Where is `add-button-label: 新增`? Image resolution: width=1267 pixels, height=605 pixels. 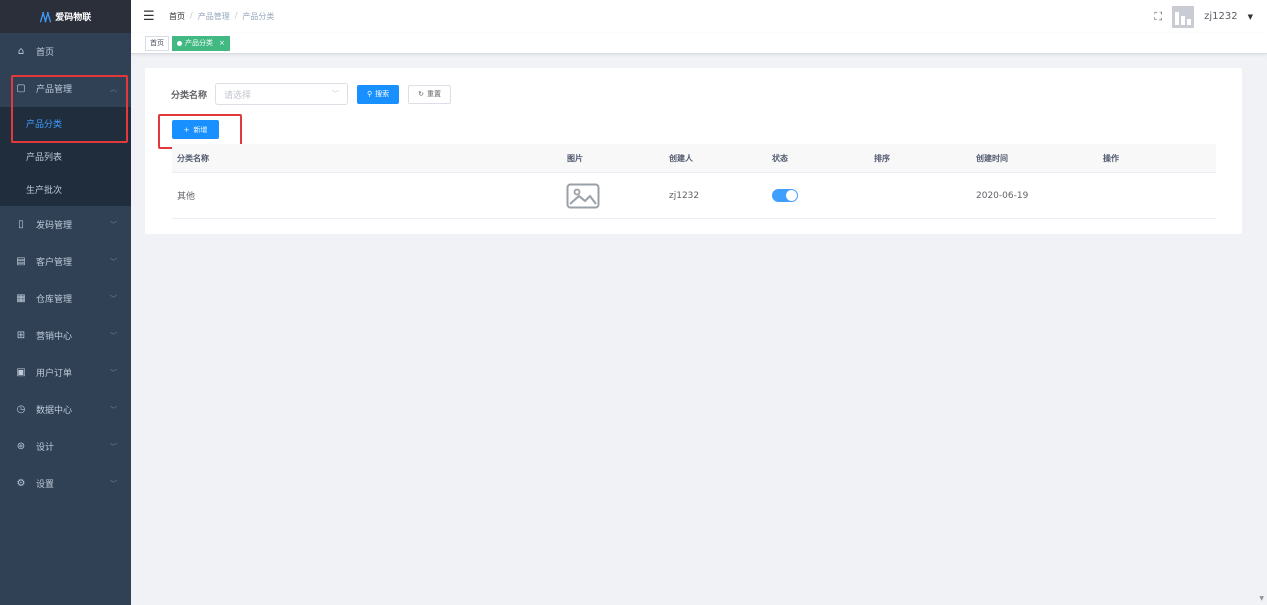 add-button-label: 新增 is located at coordinates (200, 129).